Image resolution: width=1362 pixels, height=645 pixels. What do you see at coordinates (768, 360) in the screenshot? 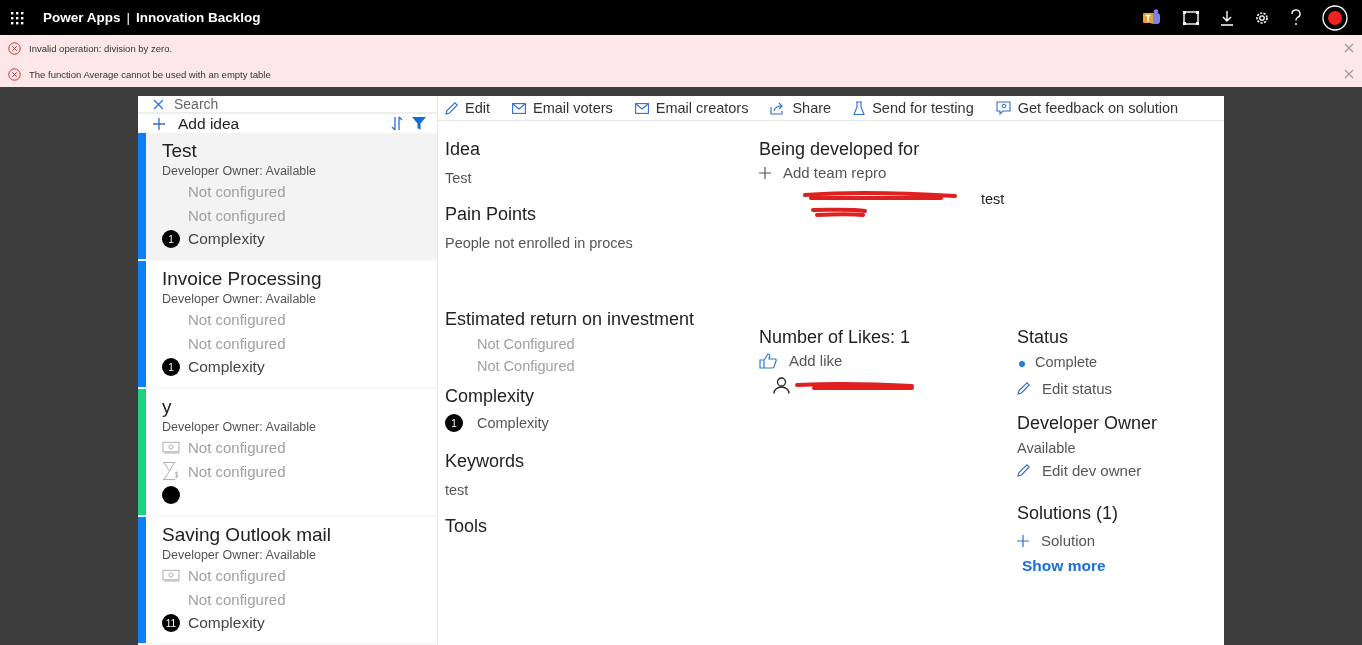
I see `thumbs-up-icon` at bounding box center [768, 360].